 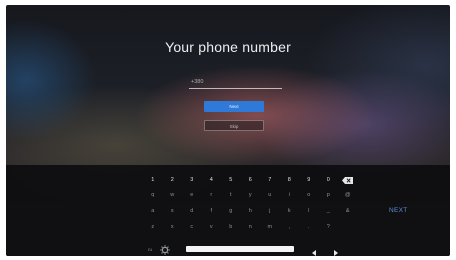 I want to click on next-button: Next, so click(x=234, y=106).